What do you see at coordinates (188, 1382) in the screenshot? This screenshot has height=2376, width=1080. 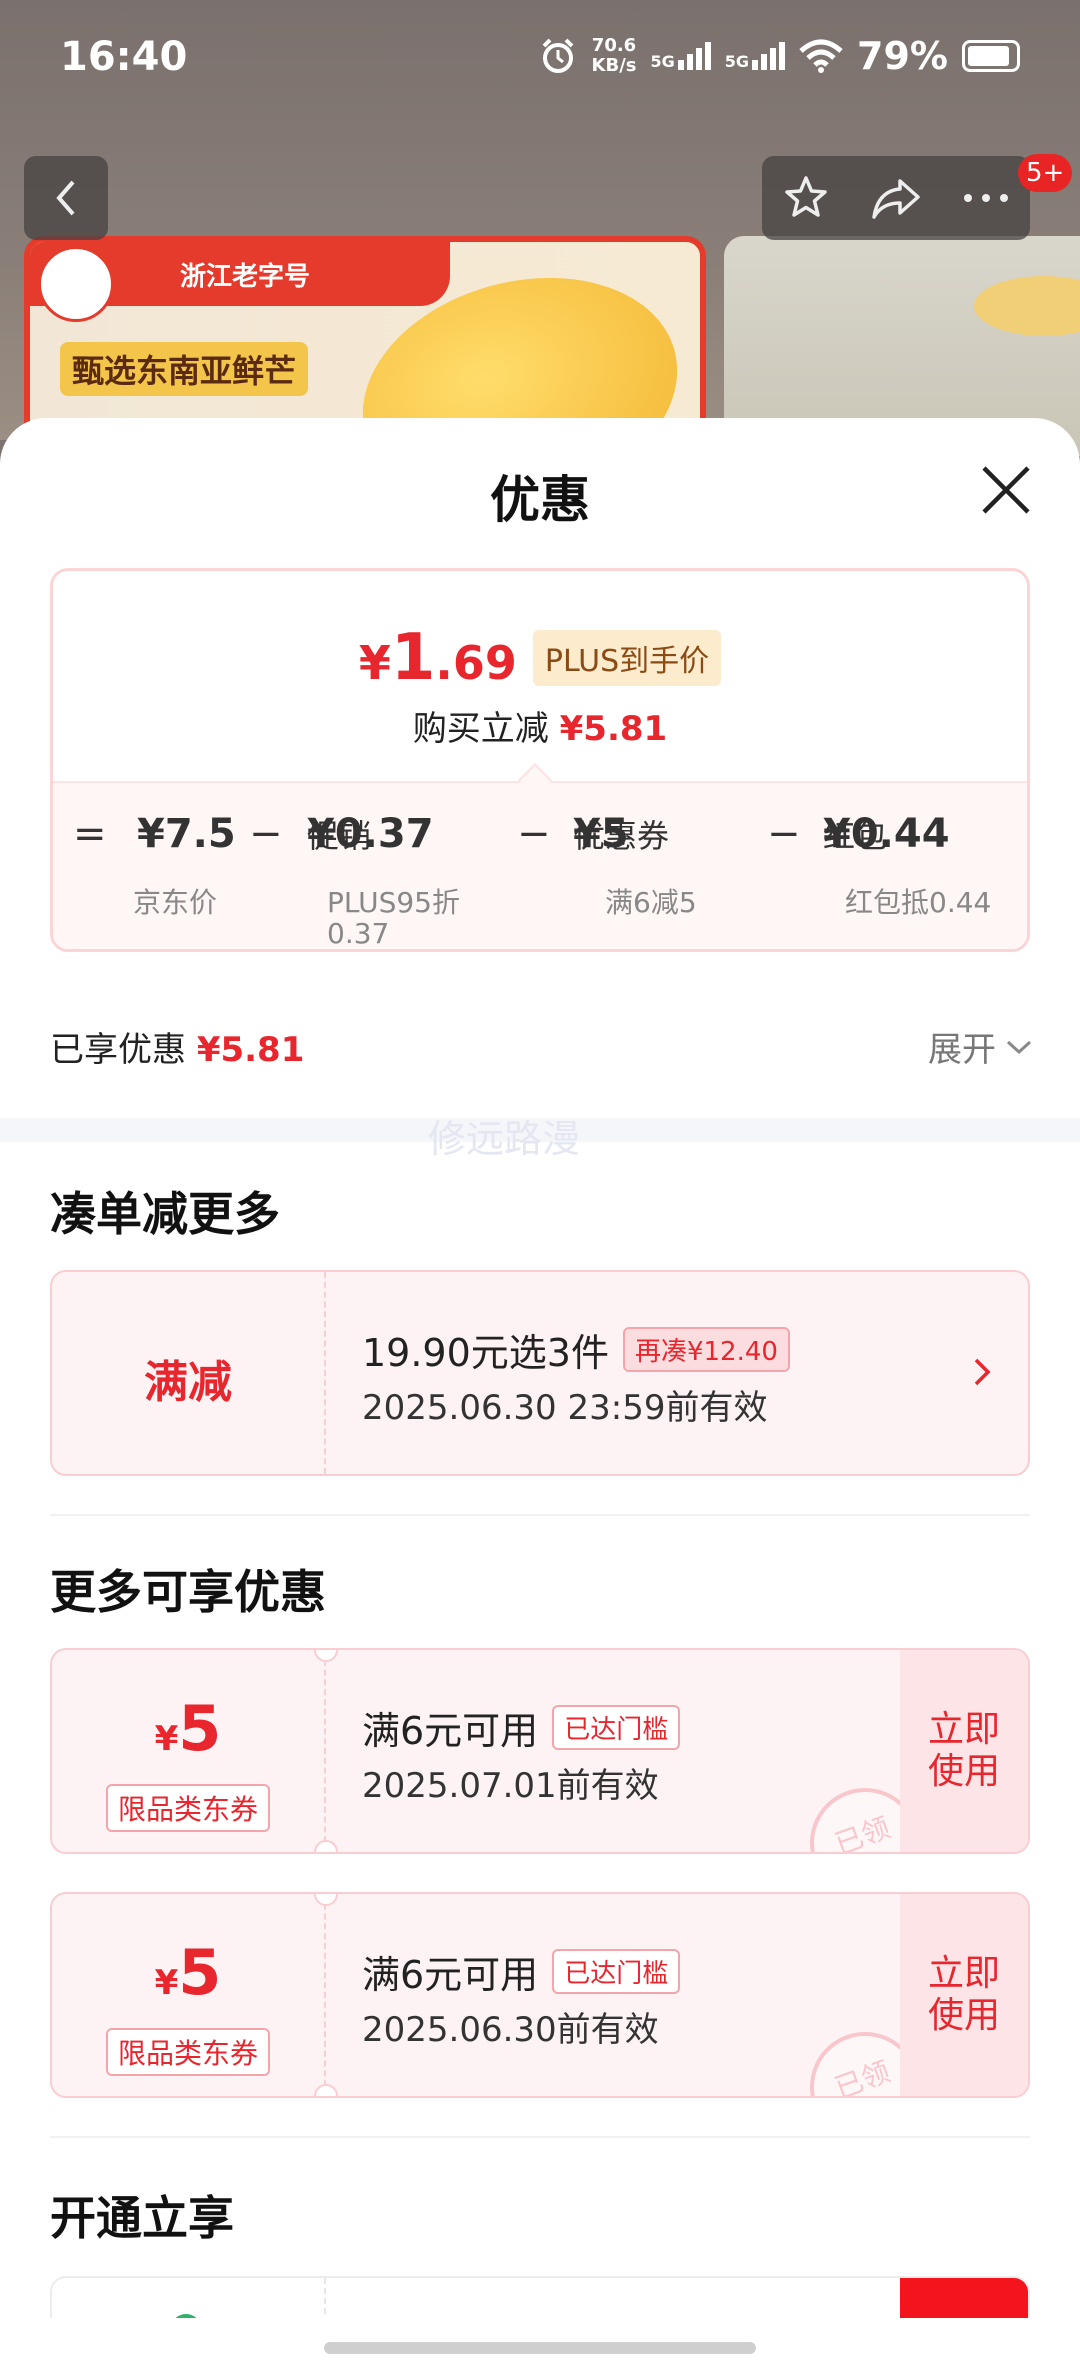 I see `full-reduction-label: 满减` at bounding box center [188, 1382].